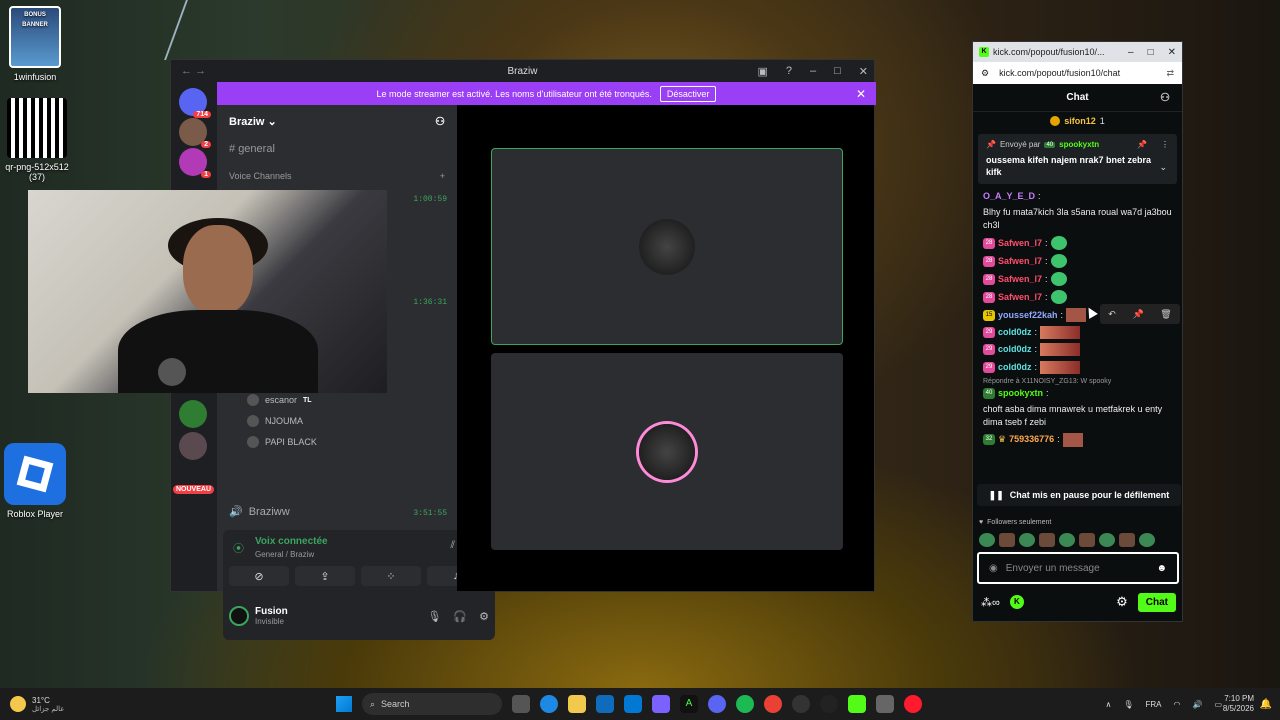 This screenshot has width=1280, height=720. Describe the element at coordinates (453, 545) in the screenshot. I see `noise-suppression-icon: ⫽` at that location.